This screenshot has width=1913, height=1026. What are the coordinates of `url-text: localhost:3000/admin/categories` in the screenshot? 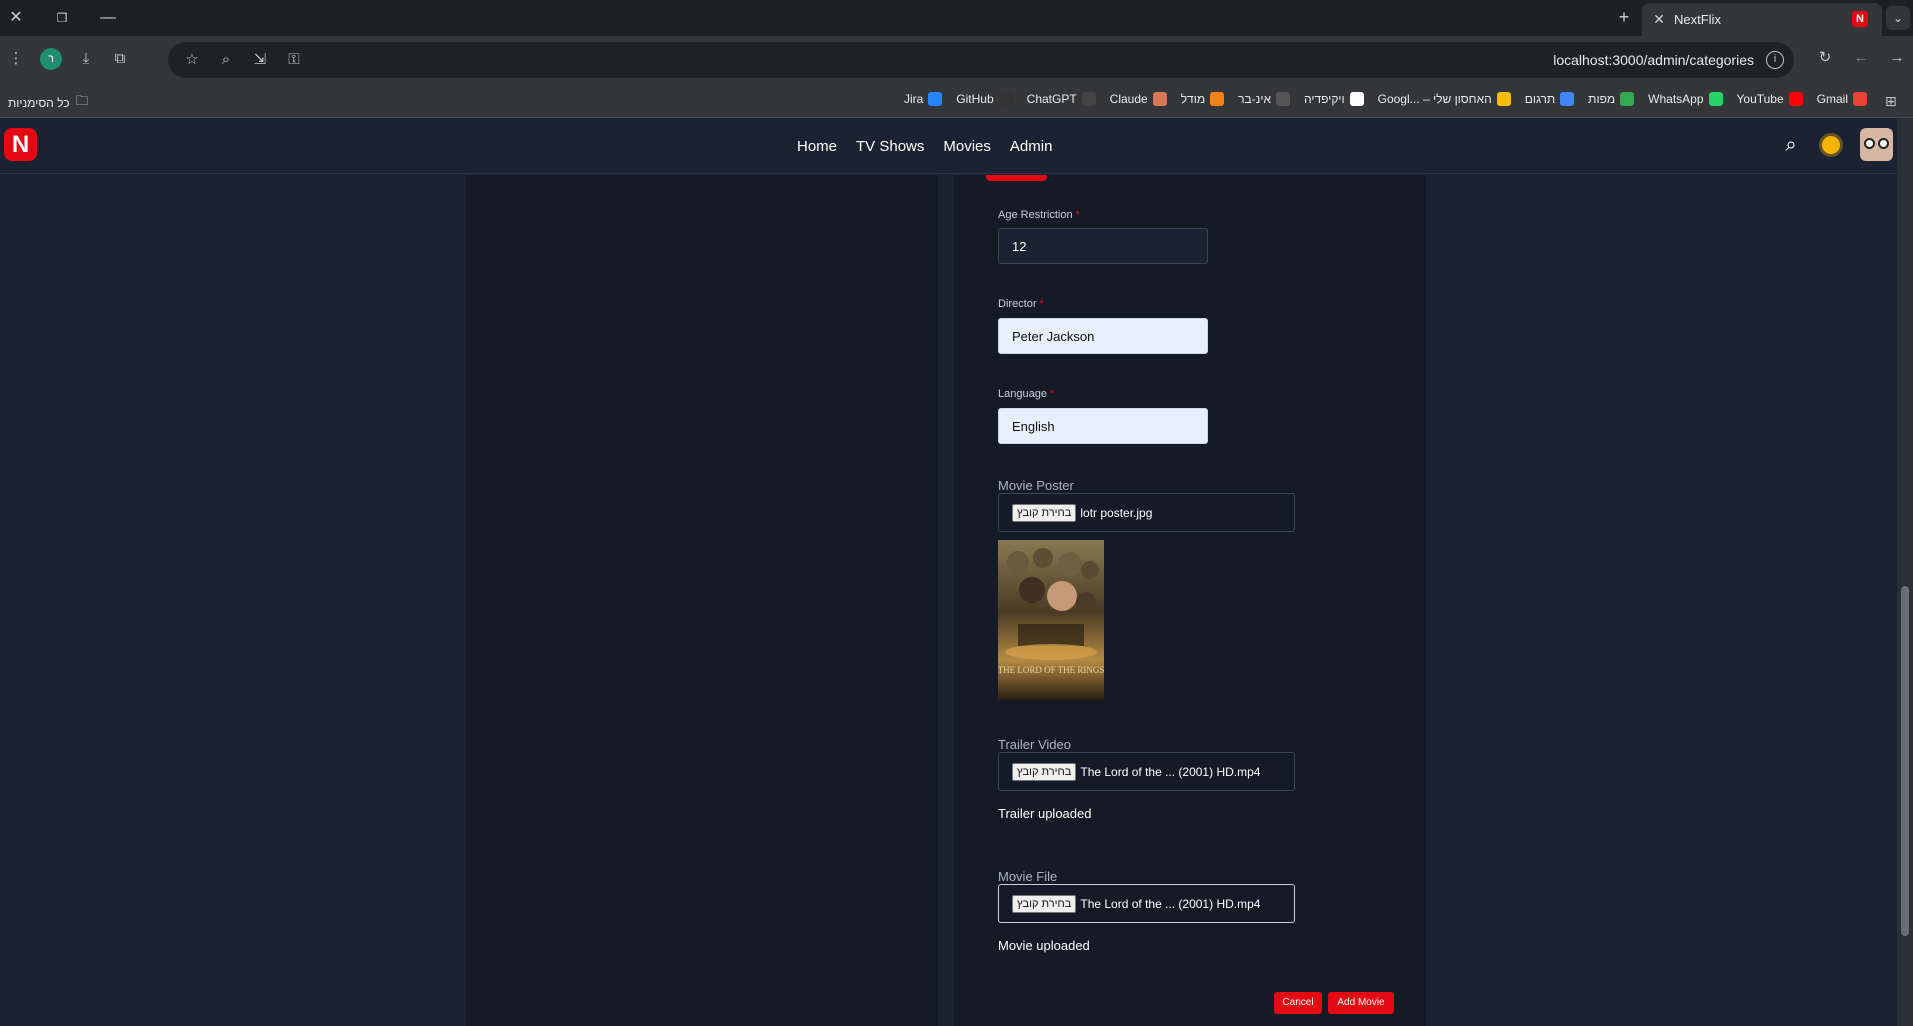 It's located at (1653, 60).